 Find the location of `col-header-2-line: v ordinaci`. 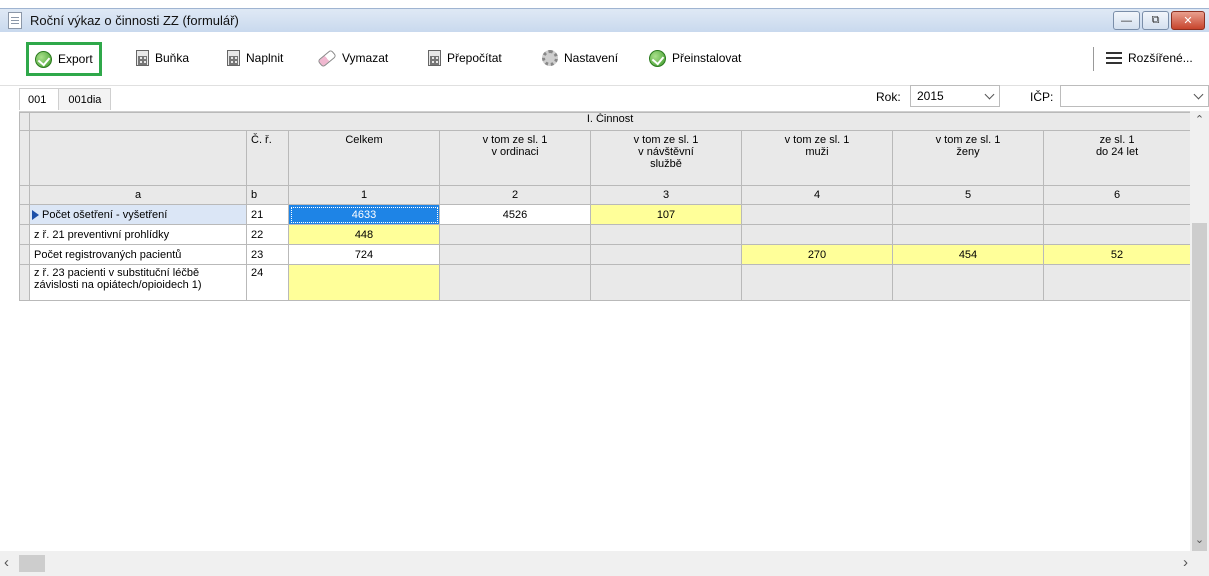

col-header-2-line: v ordinaci is located at coordinates (515, 152).